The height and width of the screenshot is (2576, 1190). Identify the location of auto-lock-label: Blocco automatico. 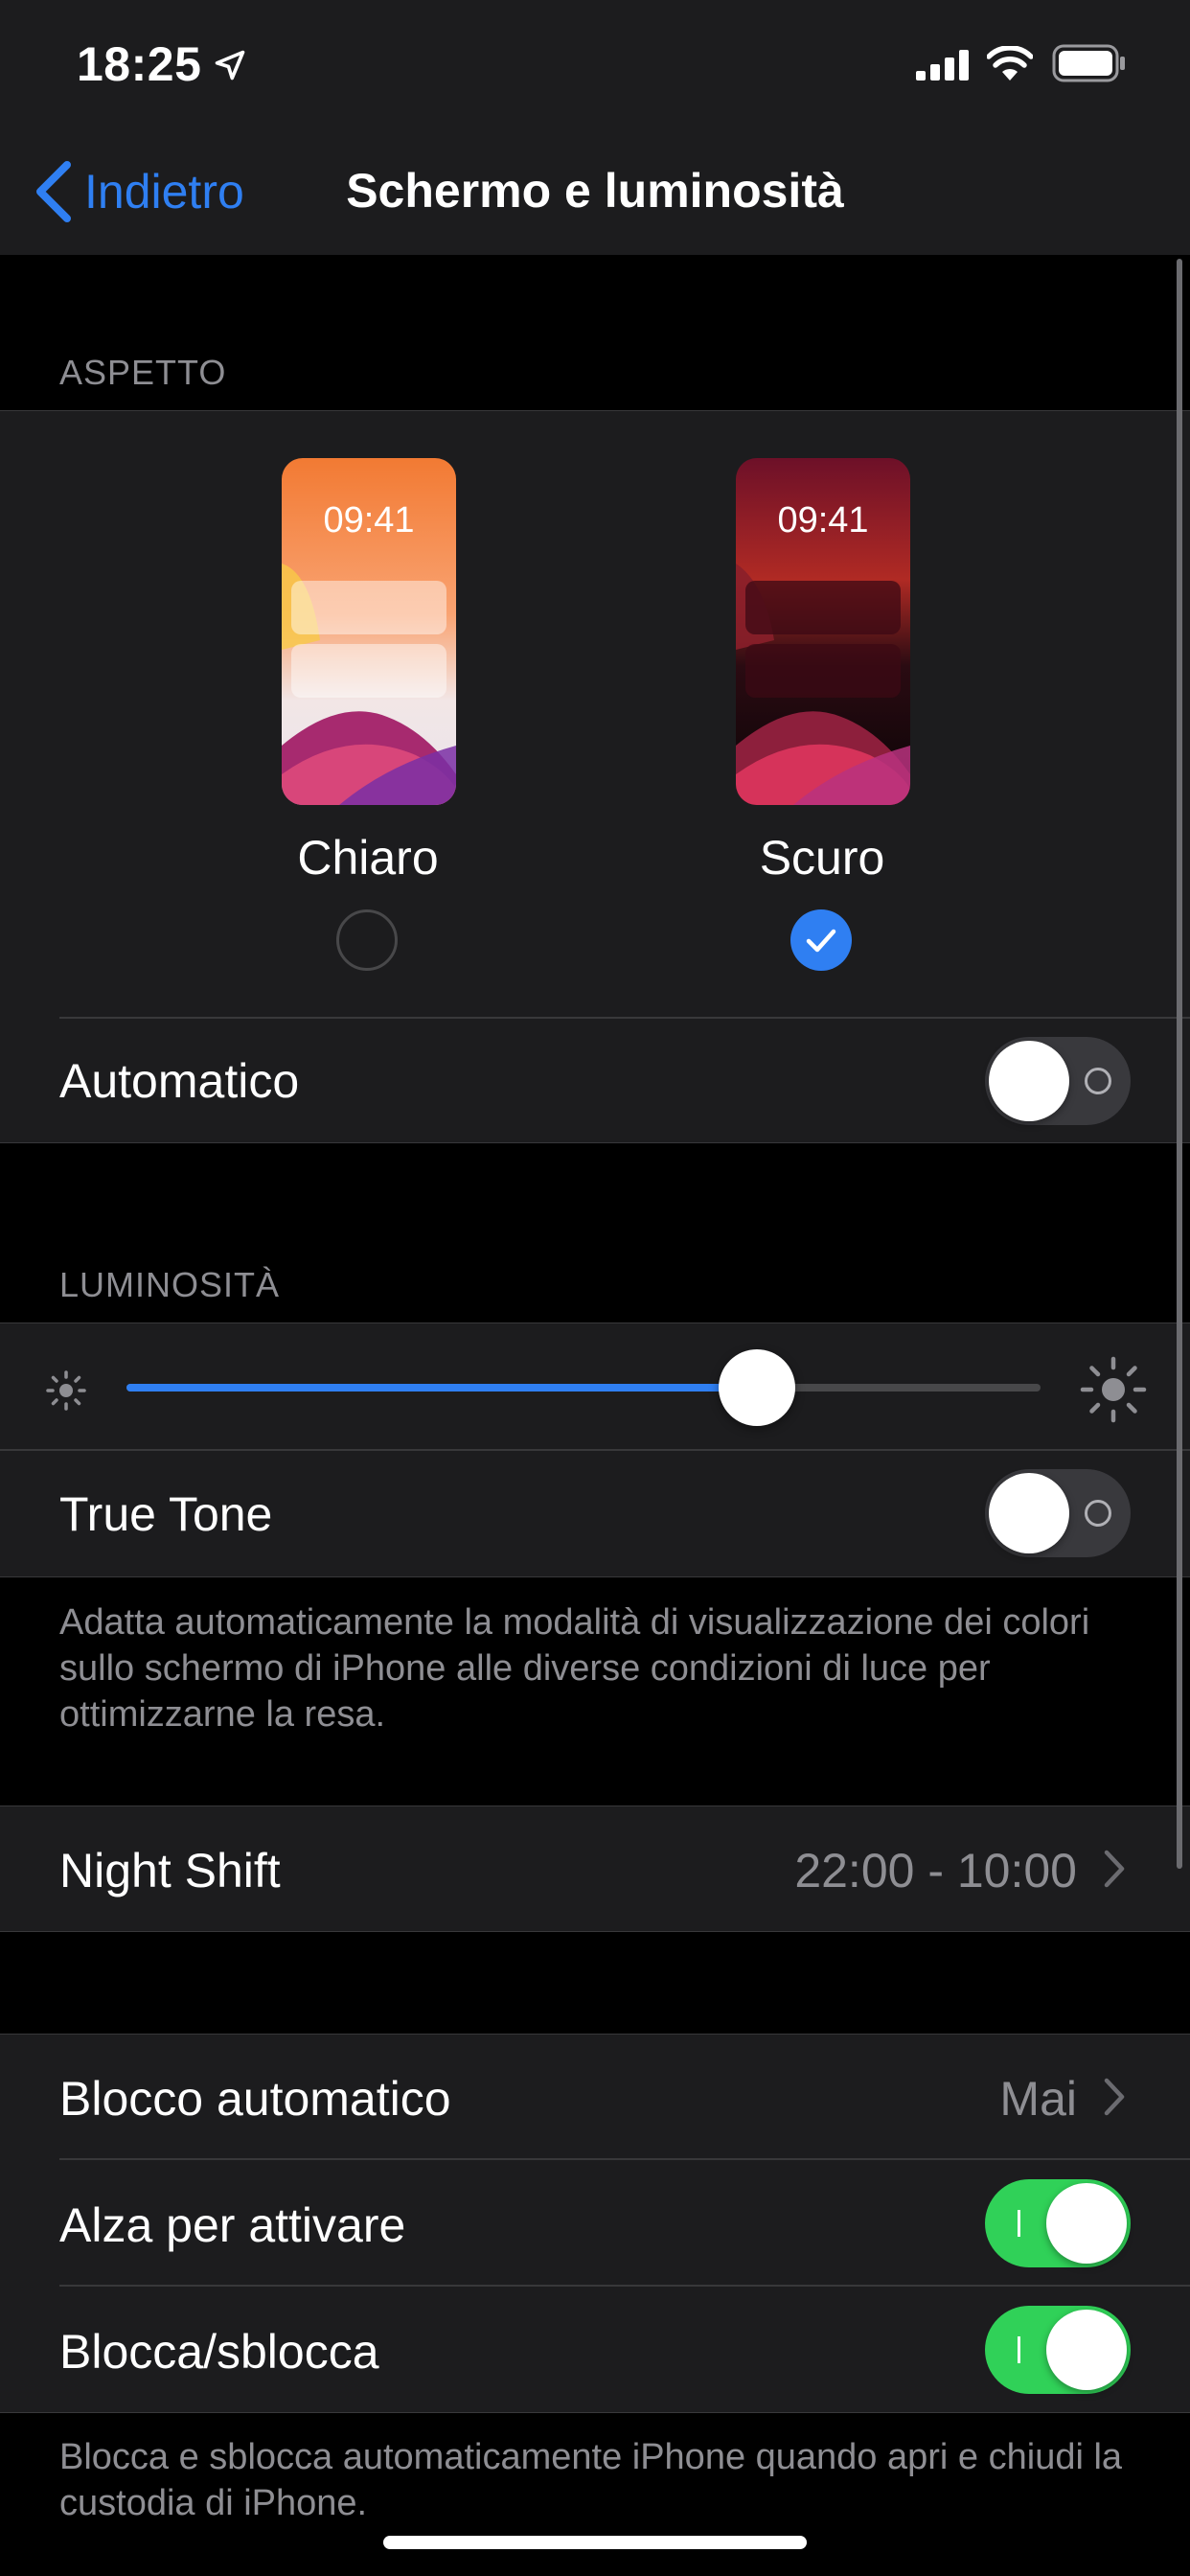
(255, 2099).